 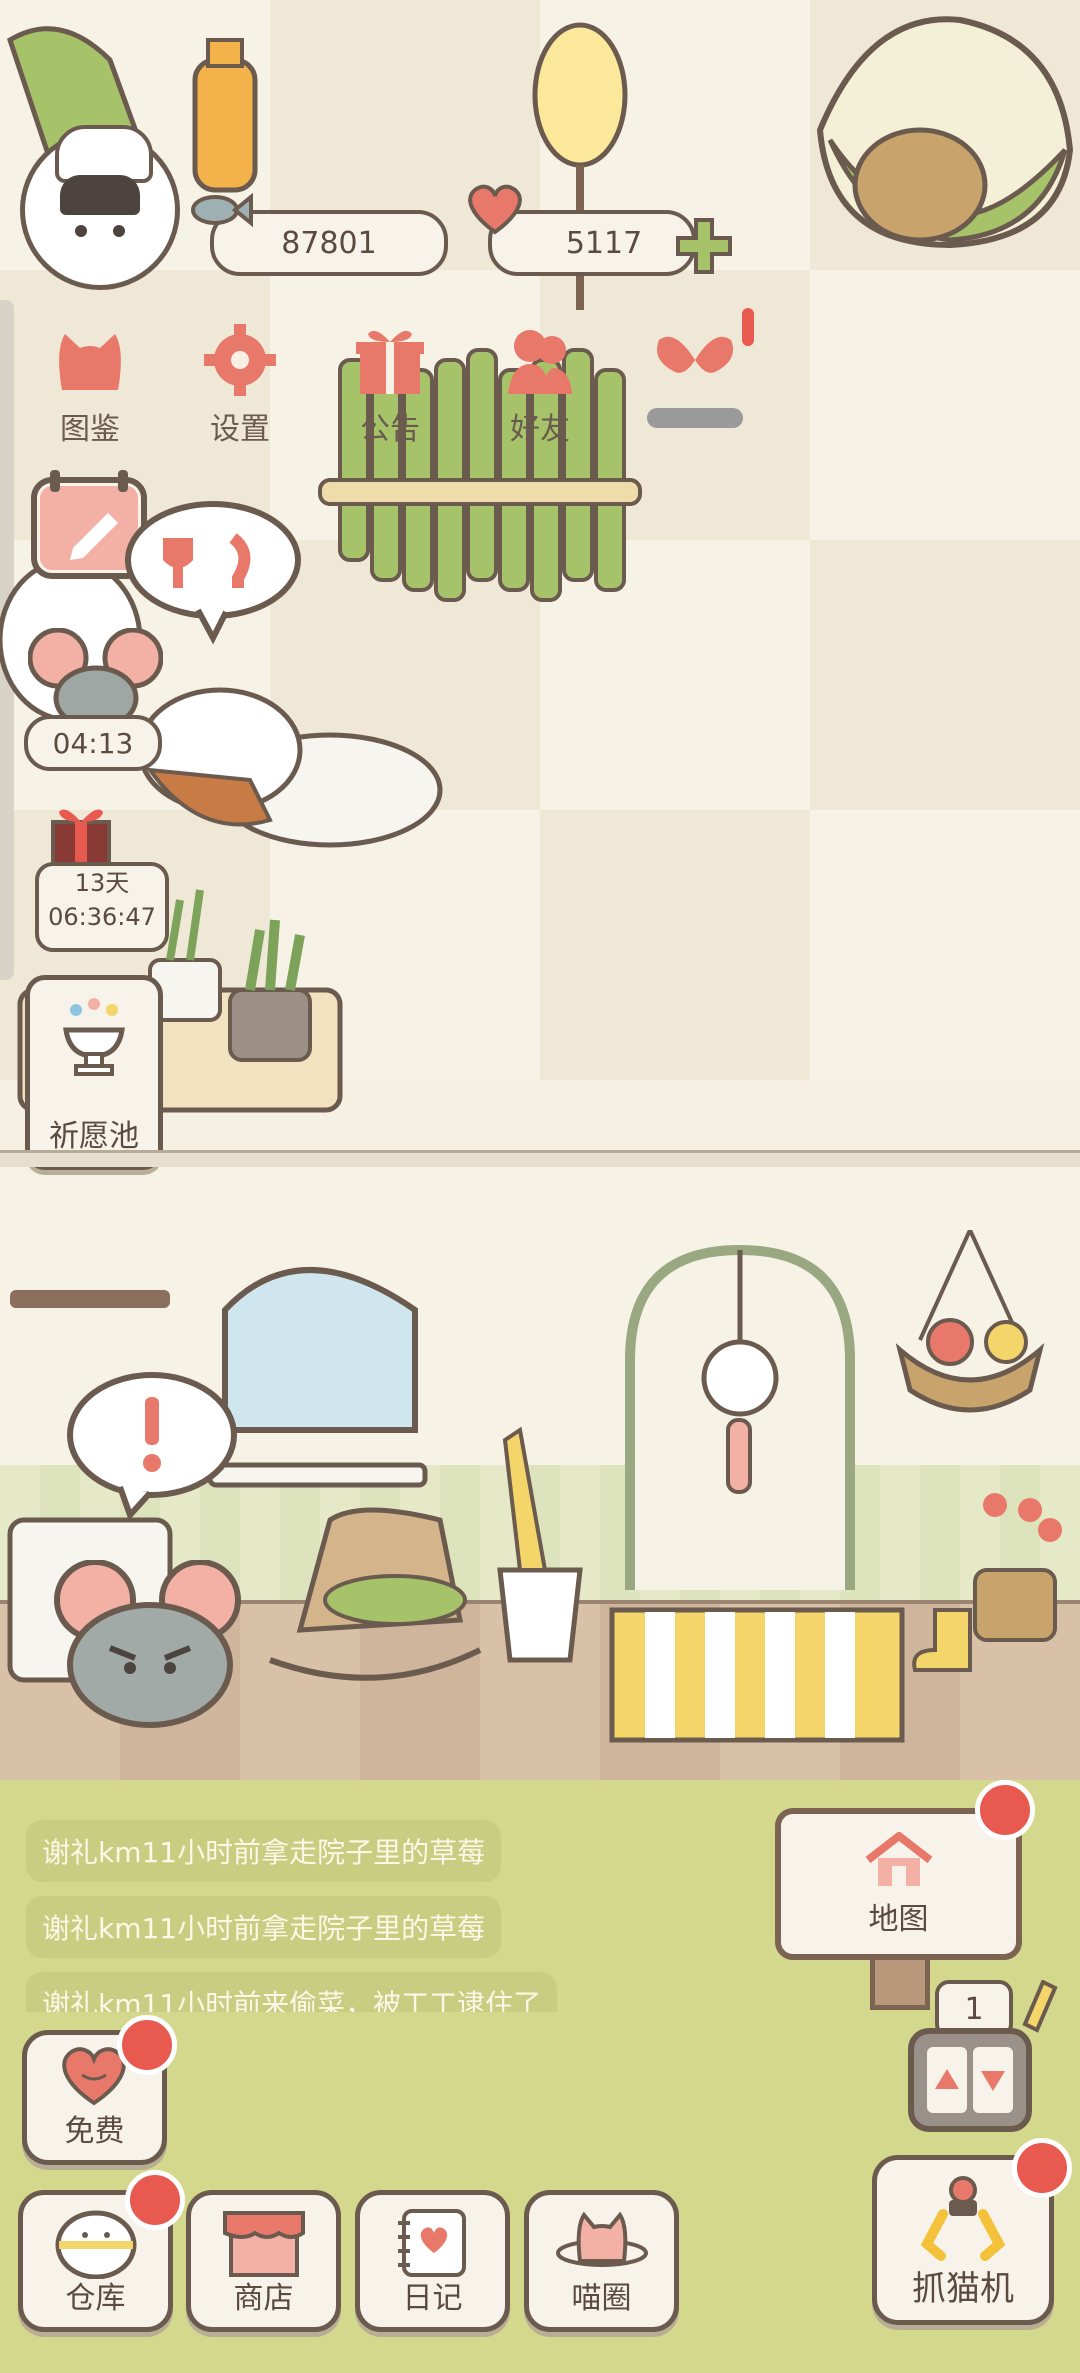 I want to click on menu-collection: 图鉴, so click(x=90, y=385).